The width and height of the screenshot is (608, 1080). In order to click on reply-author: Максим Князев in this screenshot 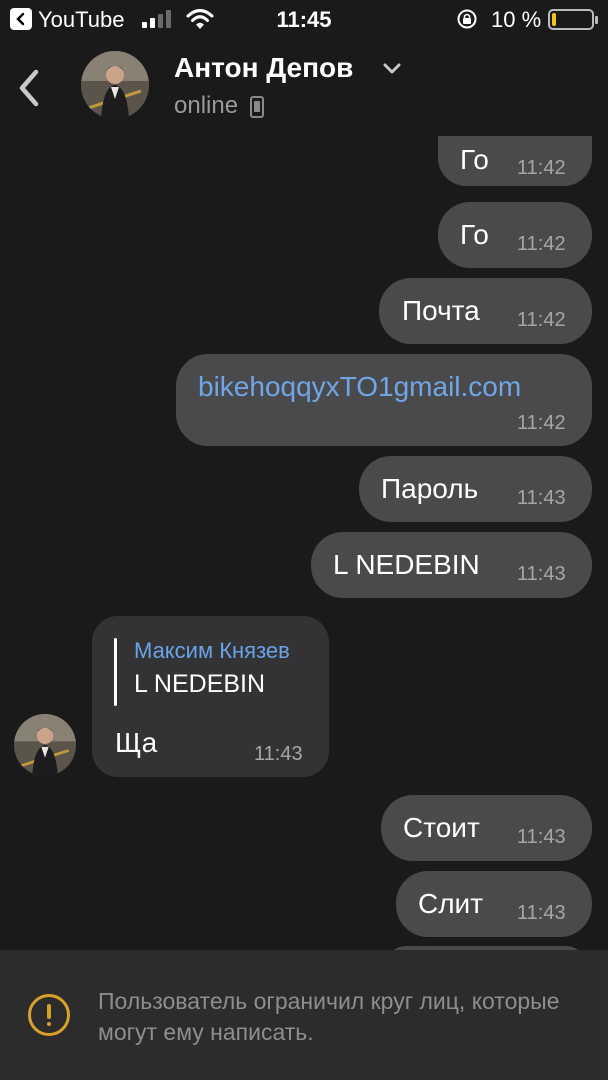, I will do `click(212, 651)`.